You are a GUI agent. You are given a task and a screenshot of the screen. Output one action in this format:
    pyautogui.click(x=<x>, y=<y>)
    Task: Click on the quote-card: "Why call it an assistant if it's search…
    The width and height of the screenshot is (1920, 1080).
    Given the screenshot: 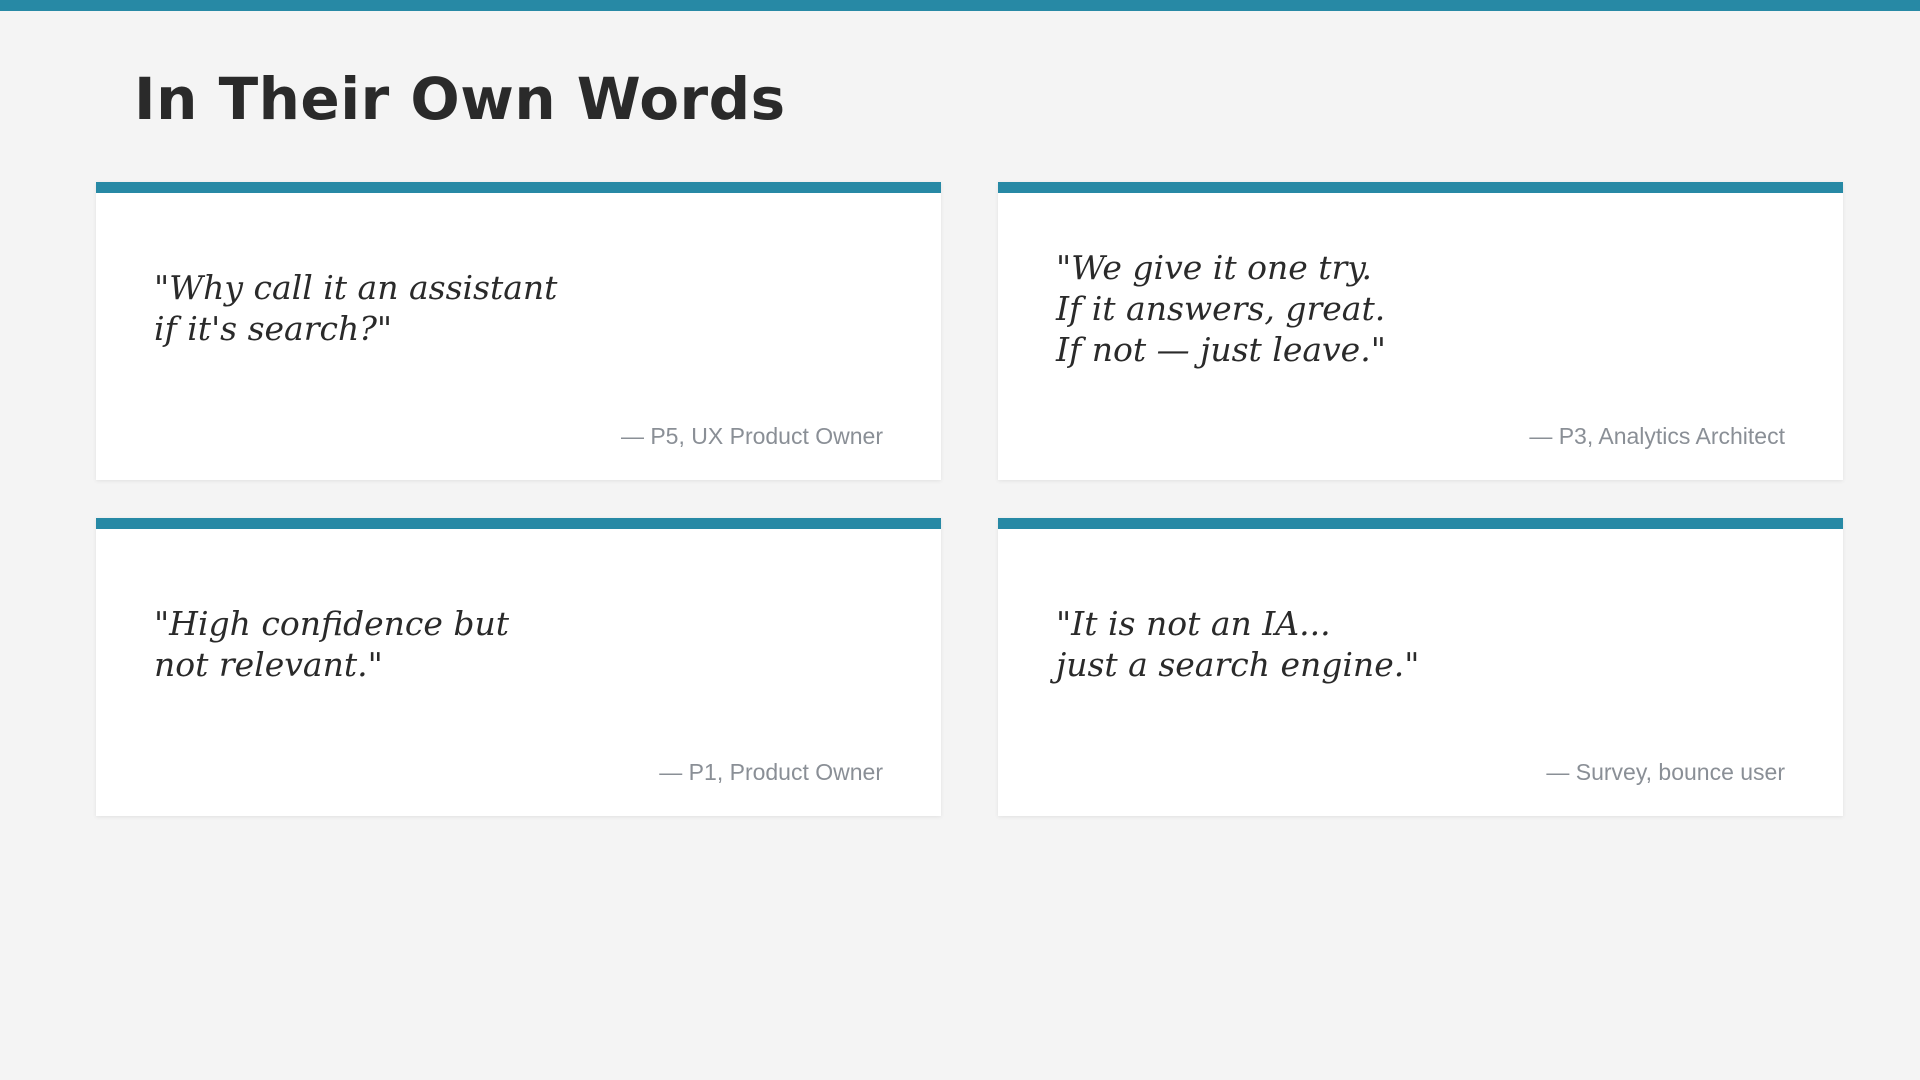 What is the action you would take?
    pyautogui.click(x=518, y=331)
    